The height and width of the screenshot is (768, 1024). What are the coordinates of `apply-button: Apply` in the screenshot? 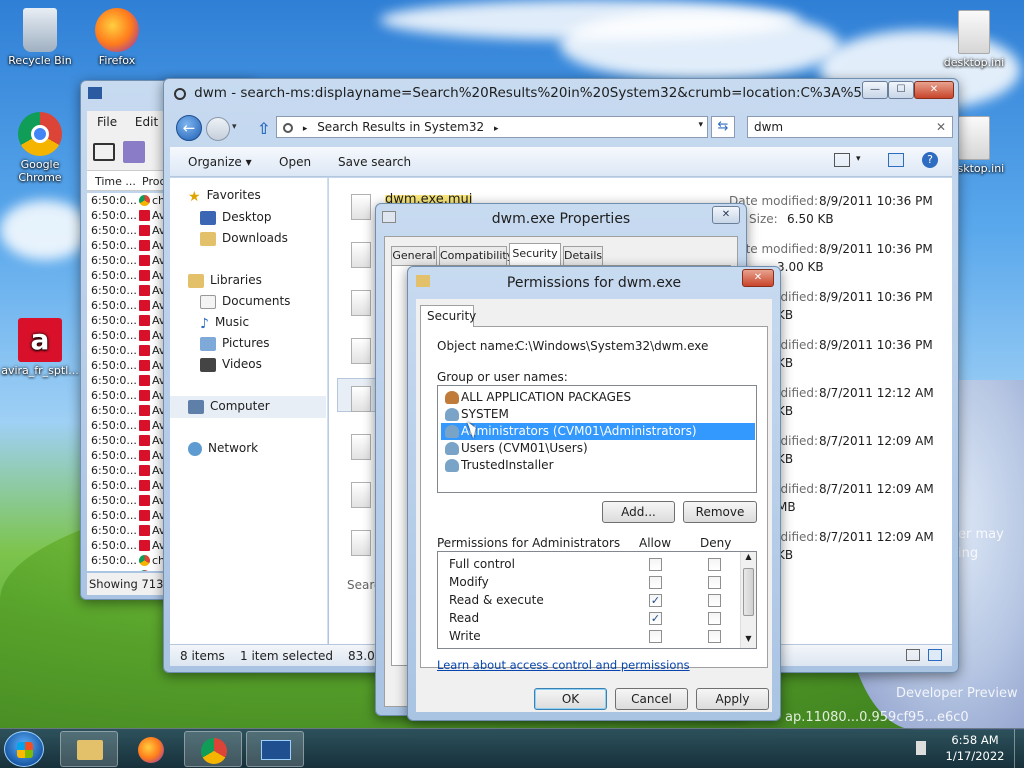 It's located at (732, 699).